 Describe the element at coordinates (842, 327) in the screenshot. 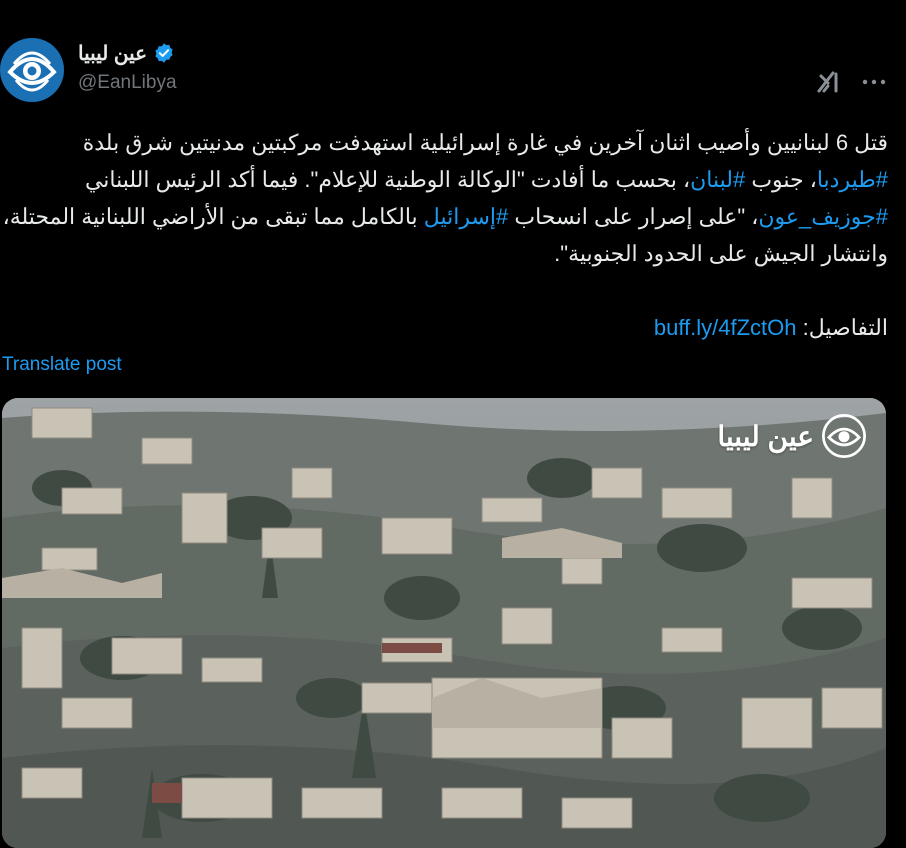

I see `details-label: التفاصيل:` at that location.